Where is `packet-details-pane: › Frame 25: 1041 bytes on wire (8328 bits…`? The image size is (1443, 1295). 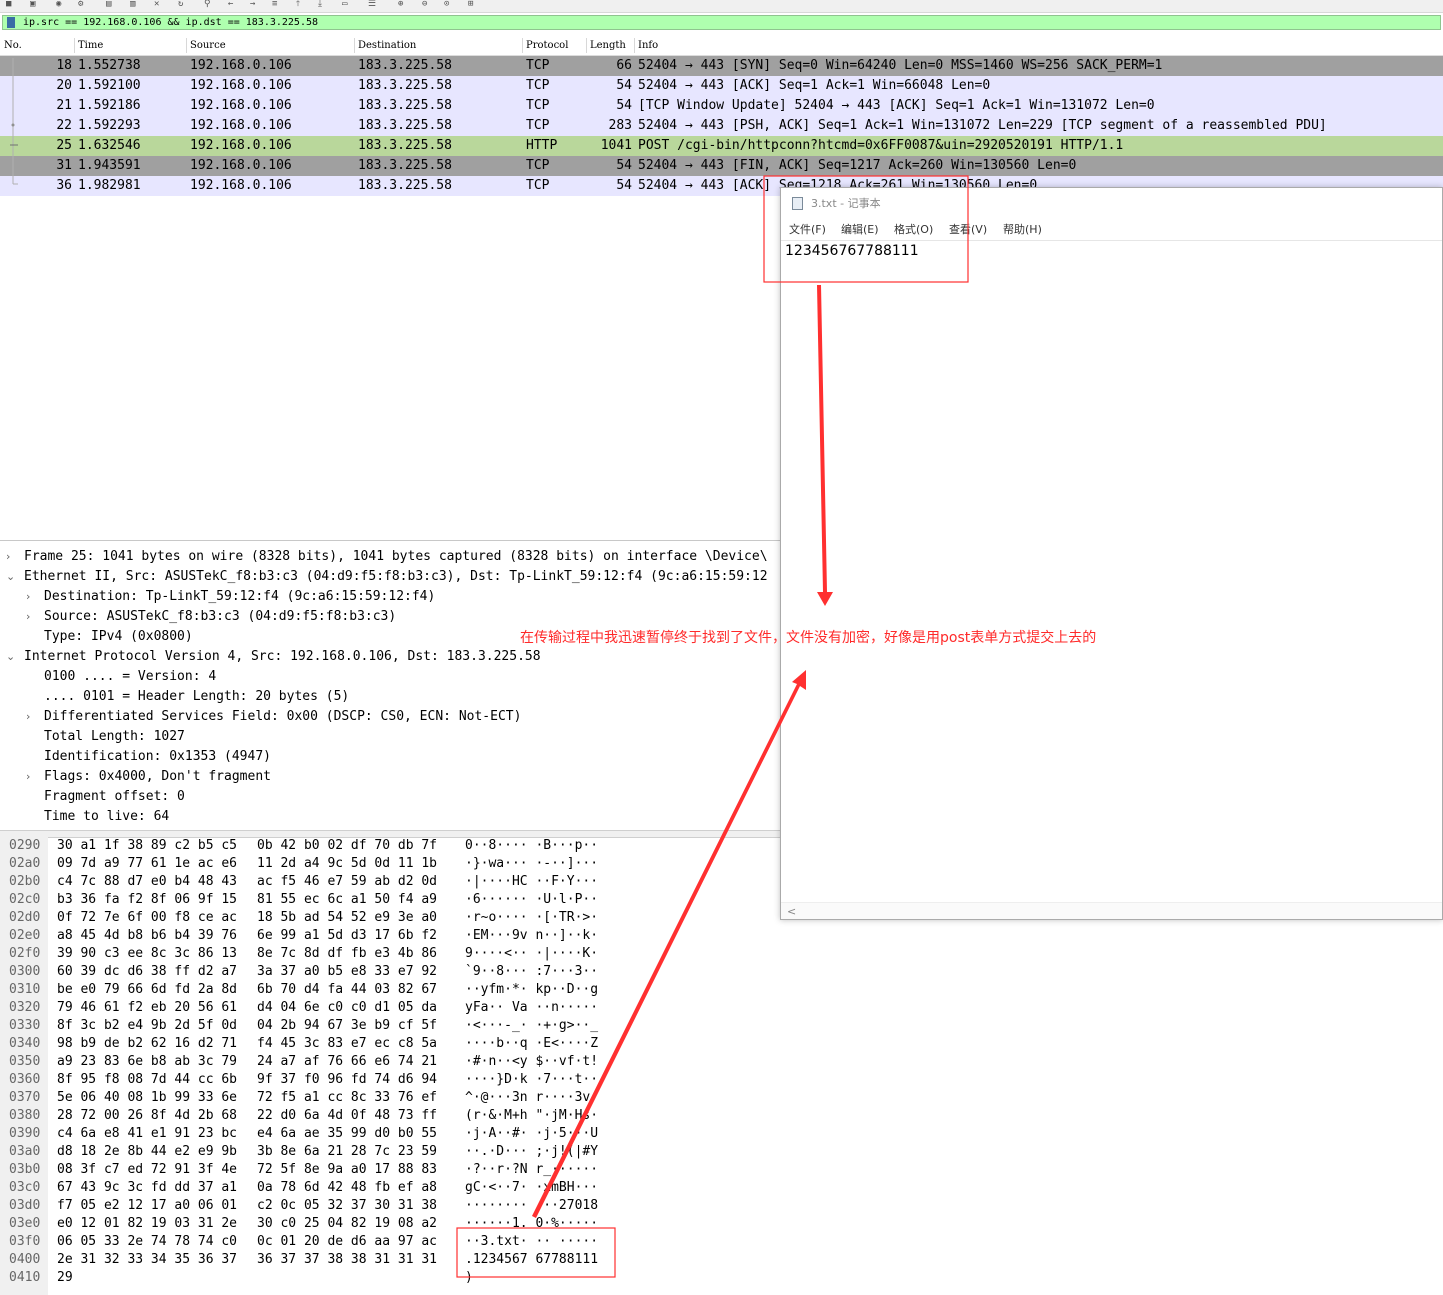 packet-details-pane: › Frame 25: 1041 bytes on wire (8328 bits… is located at coordinates (390, 688).